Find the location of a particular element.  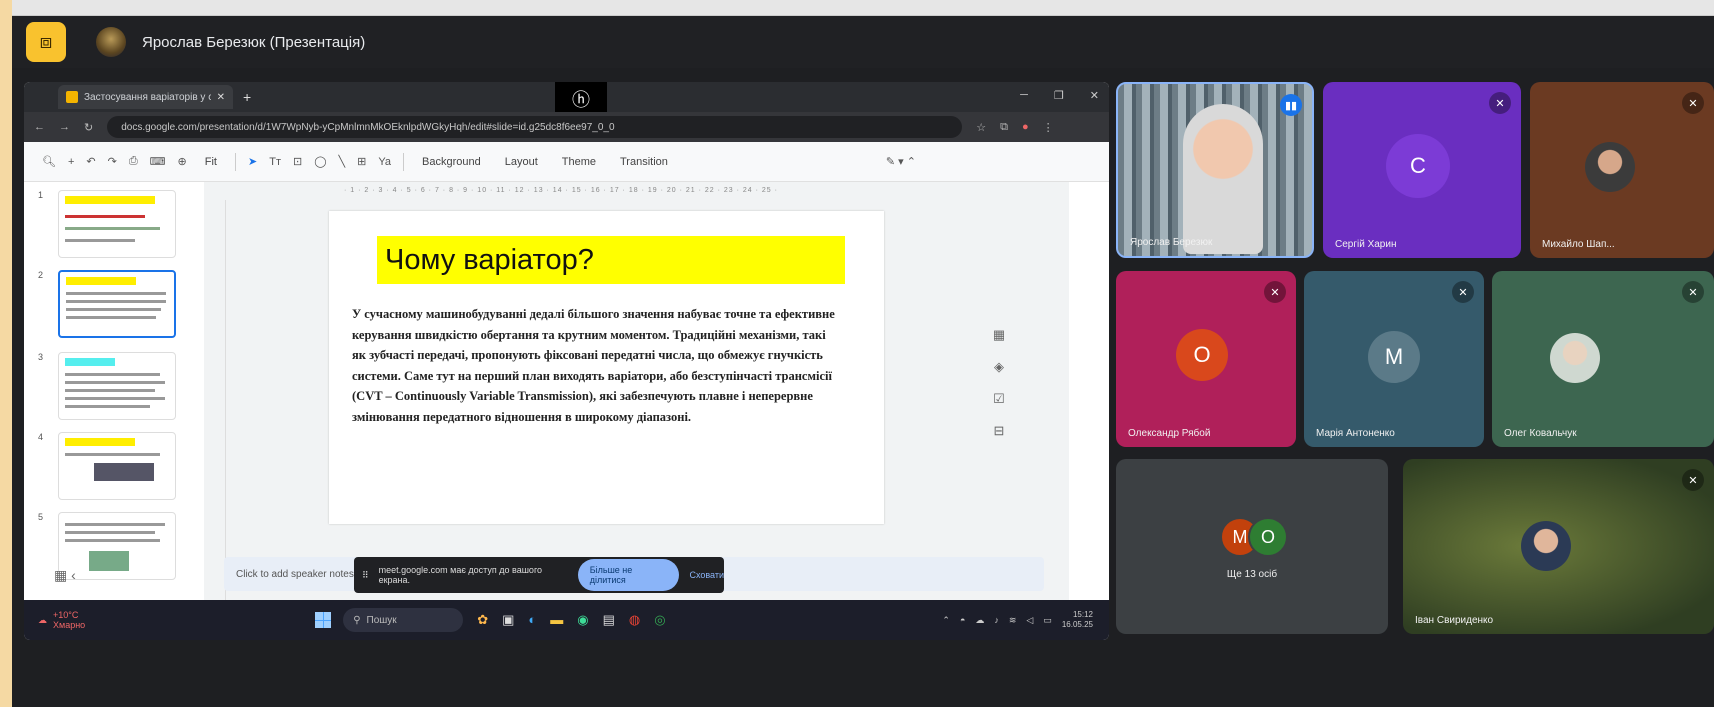

weather-widget: ☁ +10°C Хмарно is located at coordinates (61, 620).